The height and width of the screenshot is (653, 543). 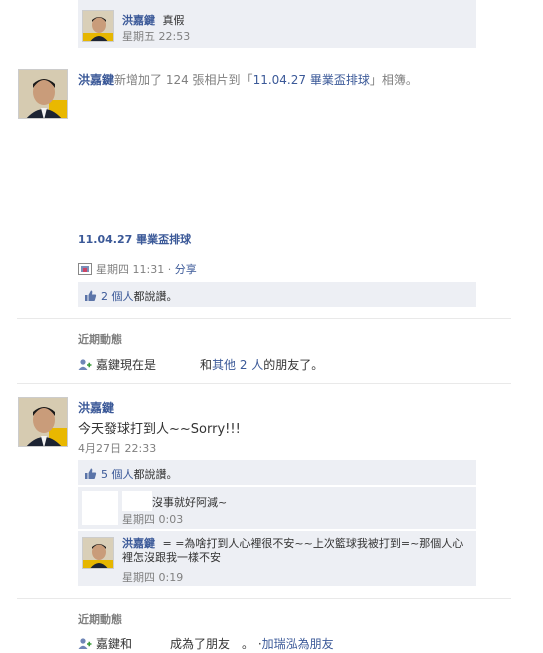 I want to click on photo-icon, so click(x=85, y=269).